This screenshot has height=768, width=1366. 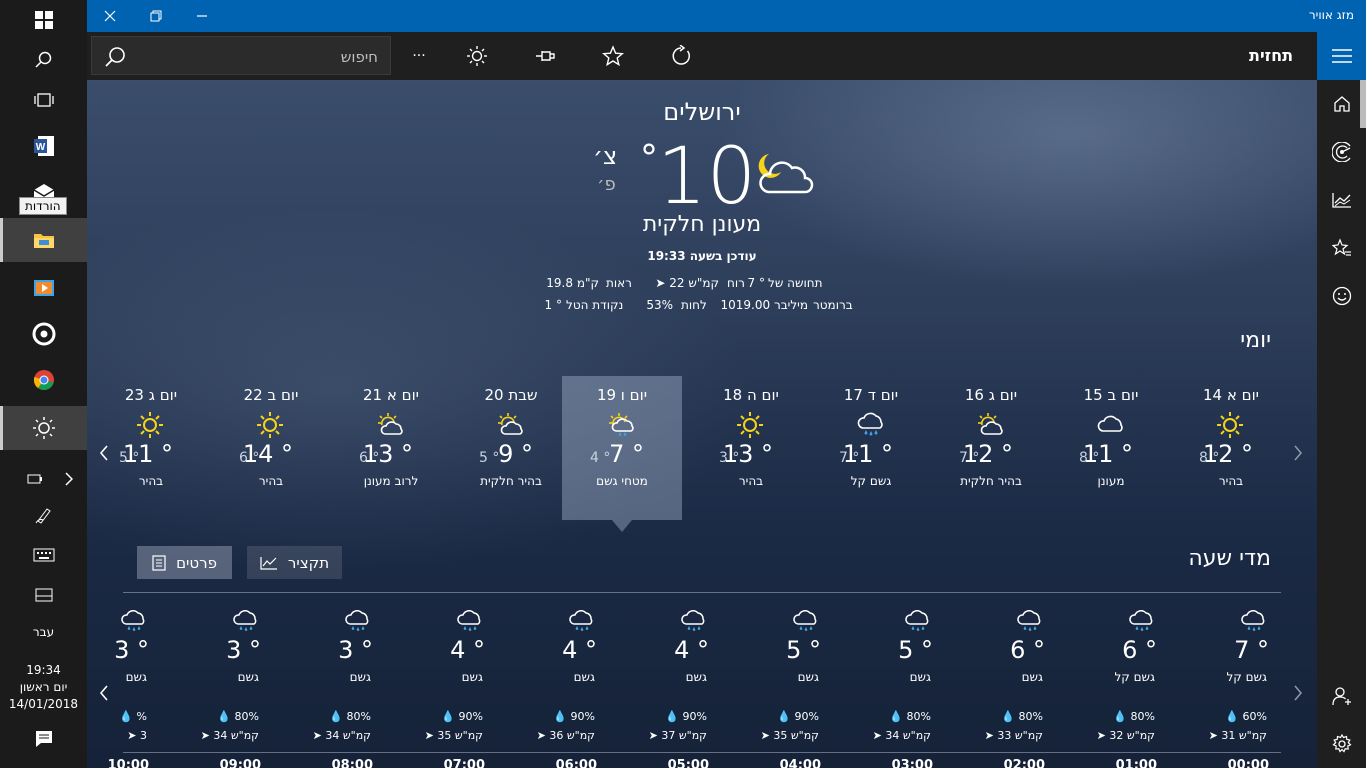 I want to click on nav-settings, so click(x=1341, y=744).